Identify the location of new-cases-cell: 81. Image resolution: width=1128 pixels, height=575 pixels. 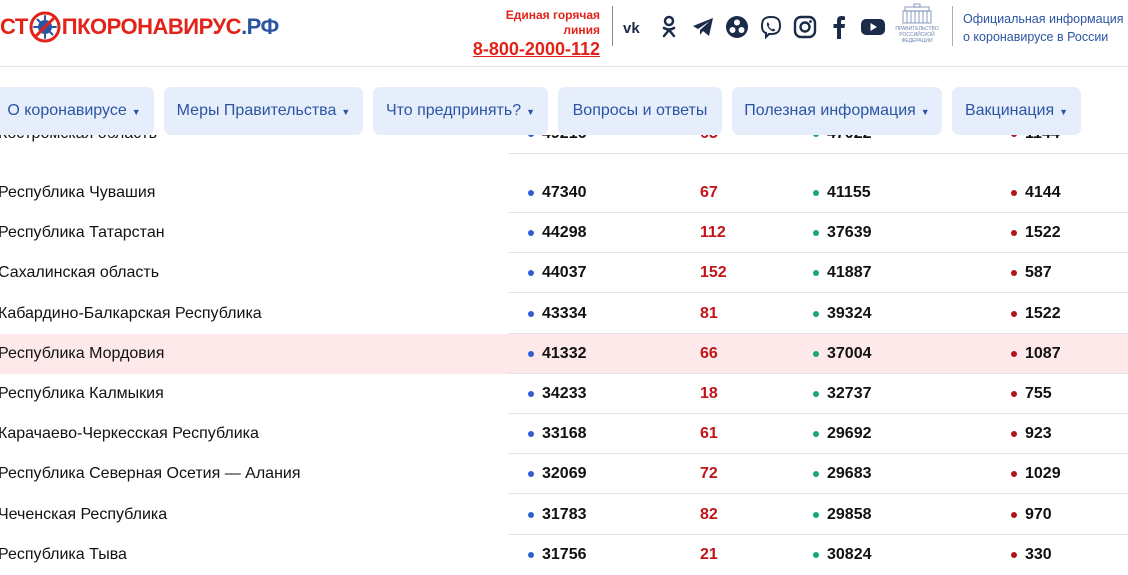
(709, 313).